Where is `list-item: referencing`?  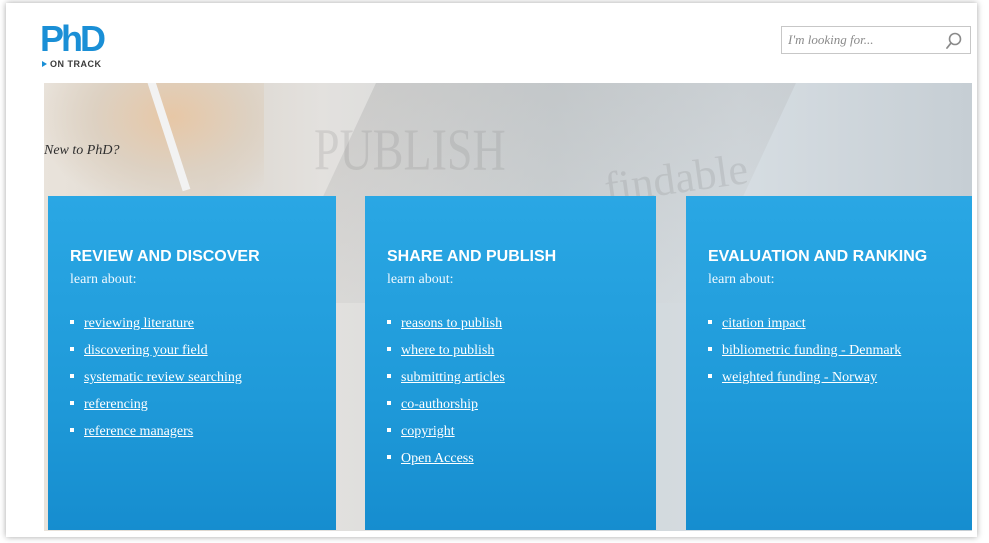
list-item: referencing is located at coordinates (156, 410).